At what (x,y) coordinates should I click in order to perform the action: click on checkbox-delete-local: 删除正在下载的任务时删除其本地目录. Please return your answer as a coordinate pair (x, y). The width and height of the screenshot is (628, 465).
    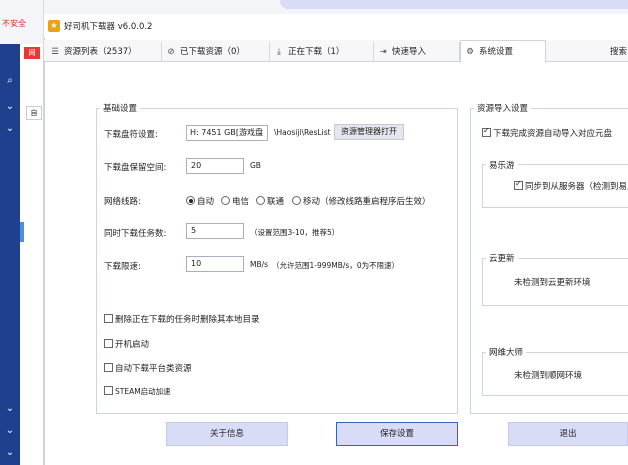
    Looking at the image, I should click on (182, 319).